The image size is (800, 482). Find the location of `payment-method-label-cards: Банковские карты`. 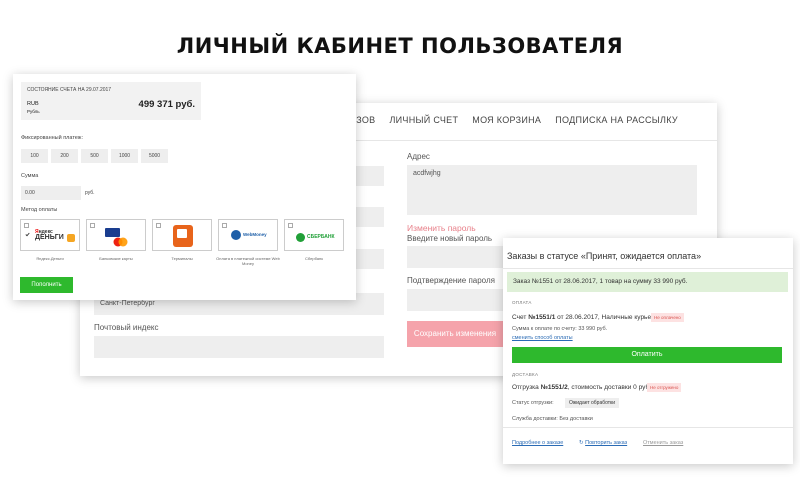

payment-method-label-cards: Банковские карты is located at coordinates (116, 258).